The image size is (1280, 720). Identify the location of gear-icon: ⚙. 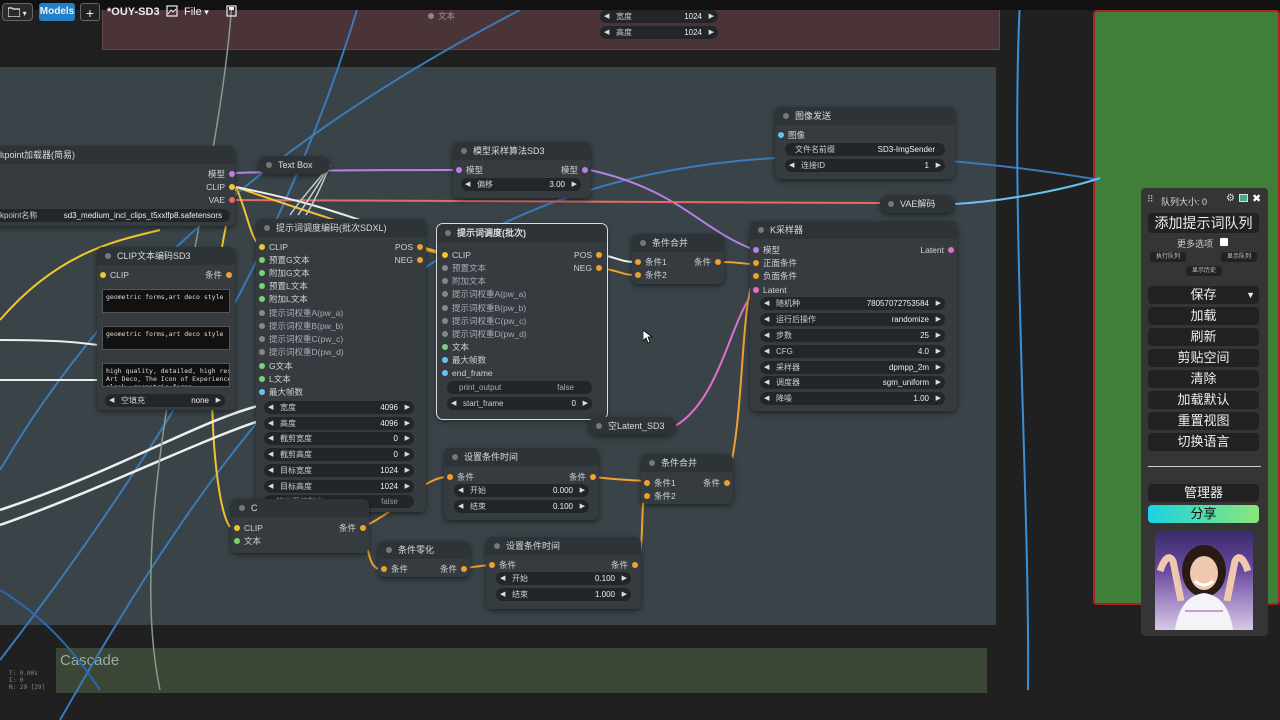
(1230, 198).